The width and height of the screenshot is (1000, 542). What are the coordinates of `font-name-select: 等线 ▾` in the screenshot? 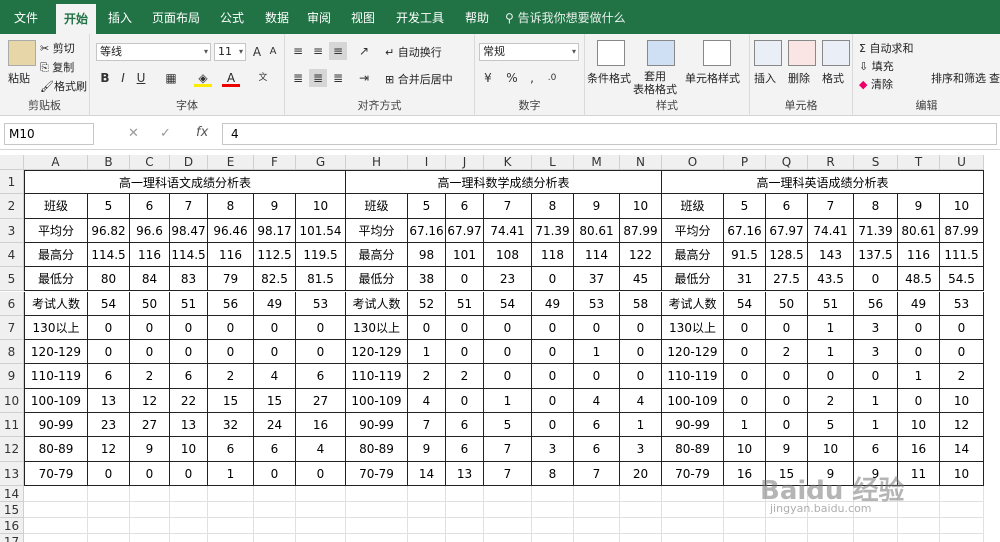 It's located at (153, 52).